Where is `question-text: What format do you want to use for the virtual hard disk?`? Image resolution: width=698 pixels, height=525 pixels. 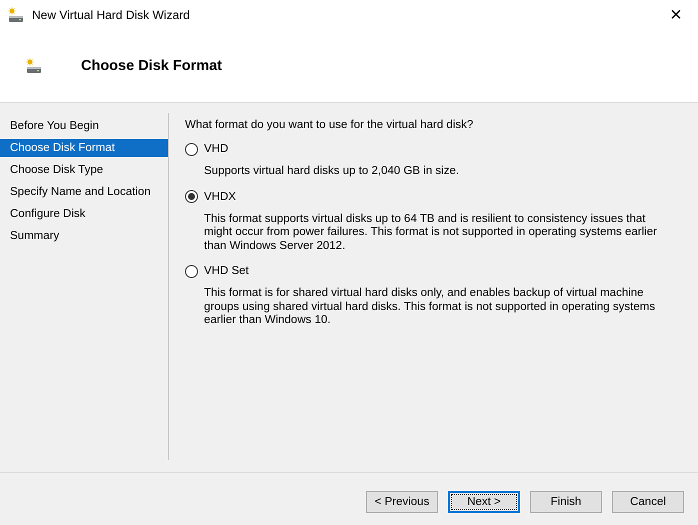 question-text: What format do you want to use for the virtual hard disk? is located at coordinates (329, 125).